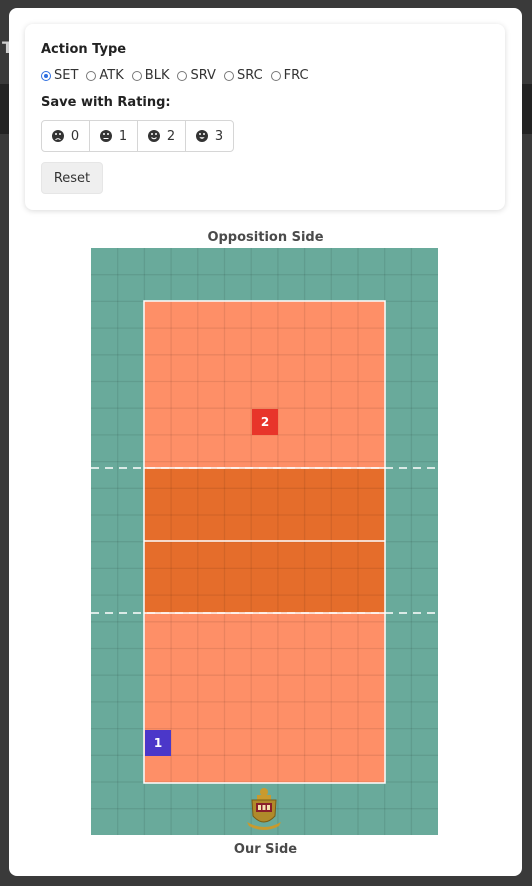  What do you see at coordinates (196, 75) in the screenshot?
I see `action-radio-srv: SRV` at bounding box center [196, 75].